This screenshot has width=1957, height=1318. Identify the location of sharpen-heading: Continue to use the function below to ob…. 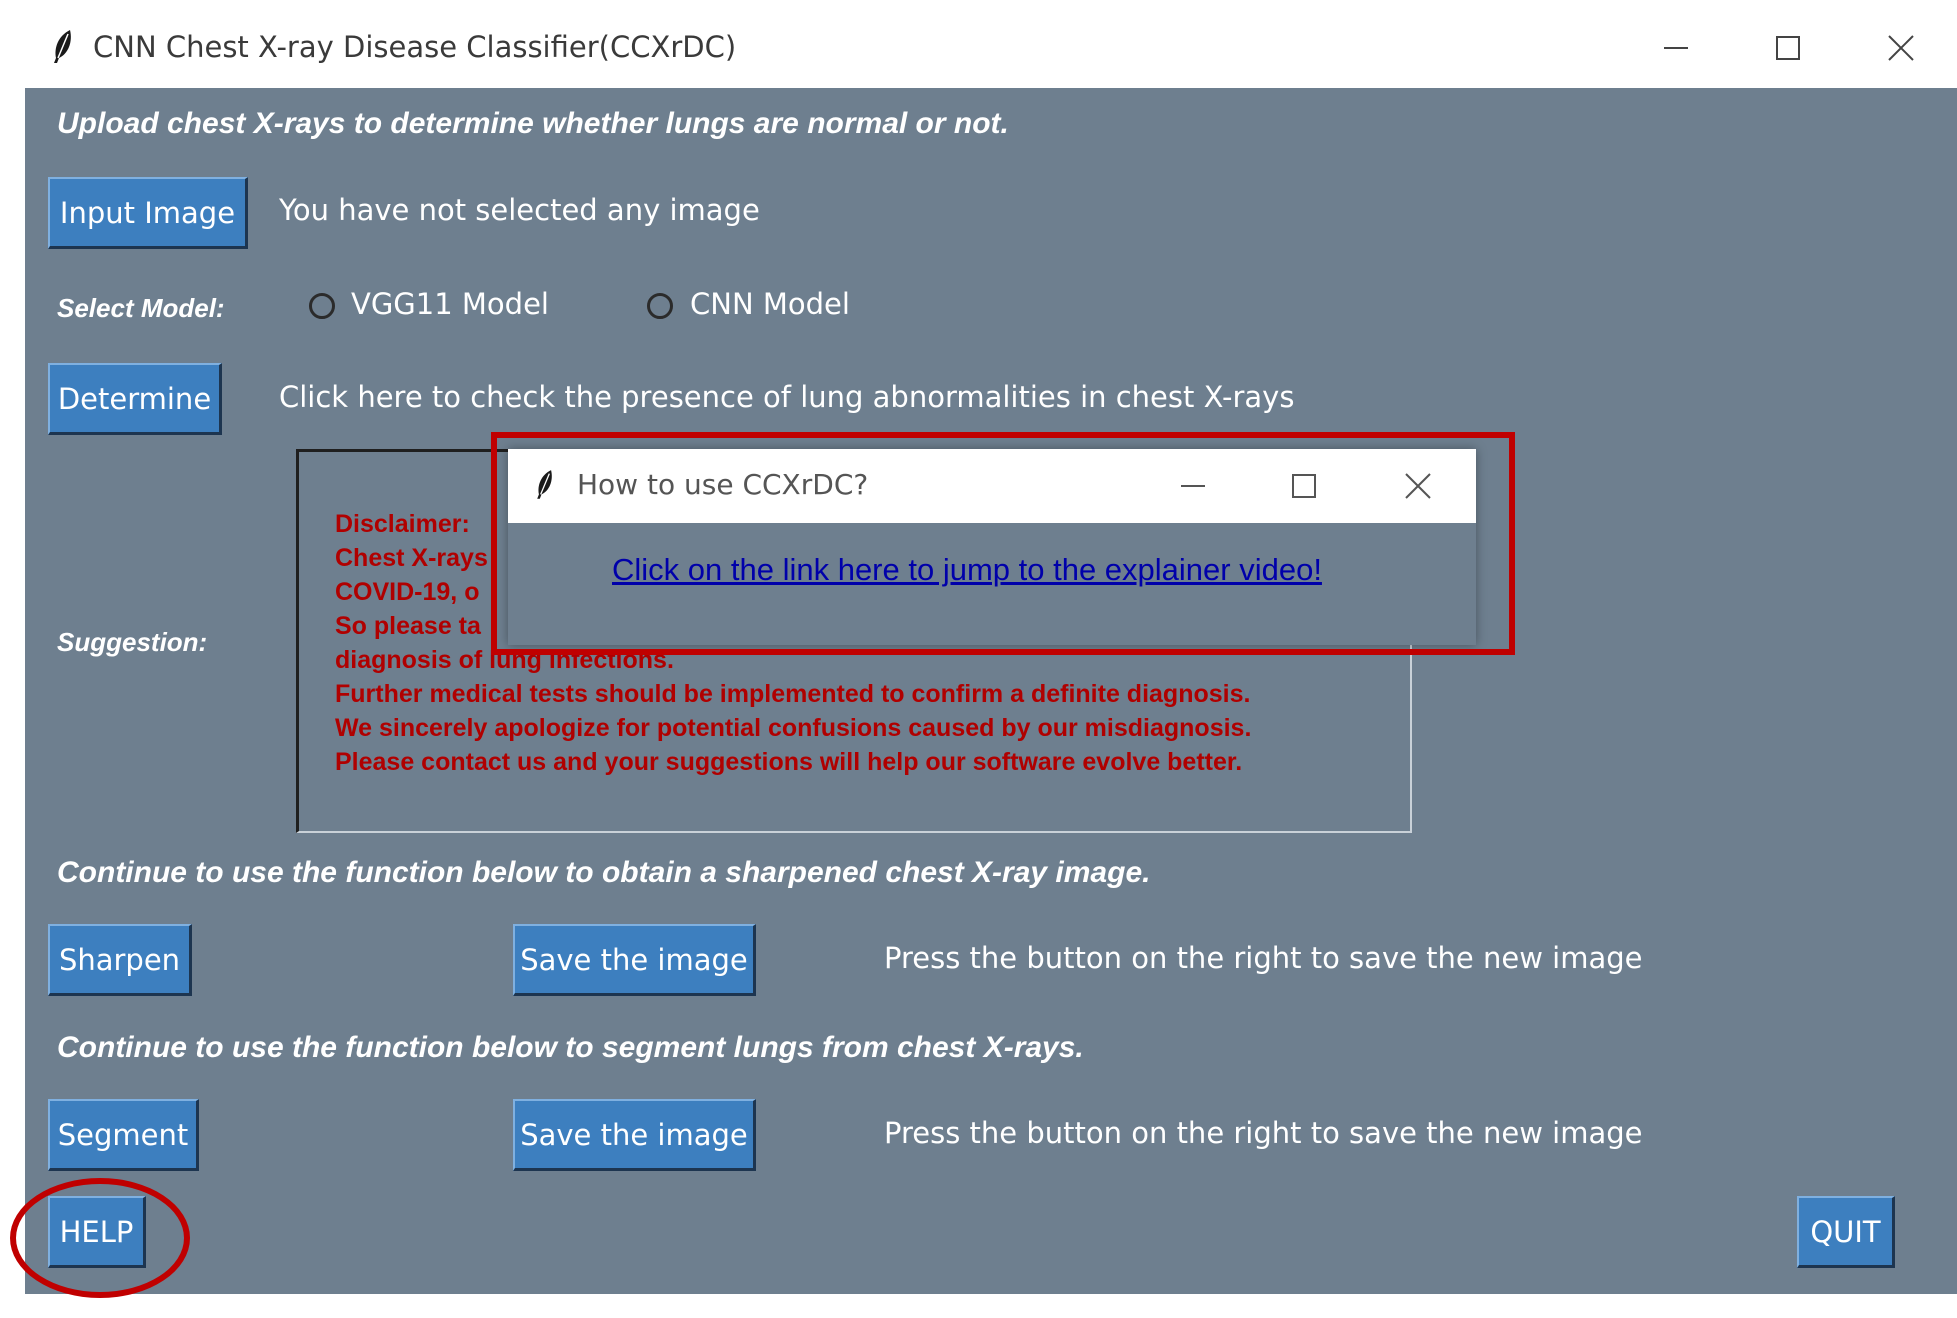
(604, 872).